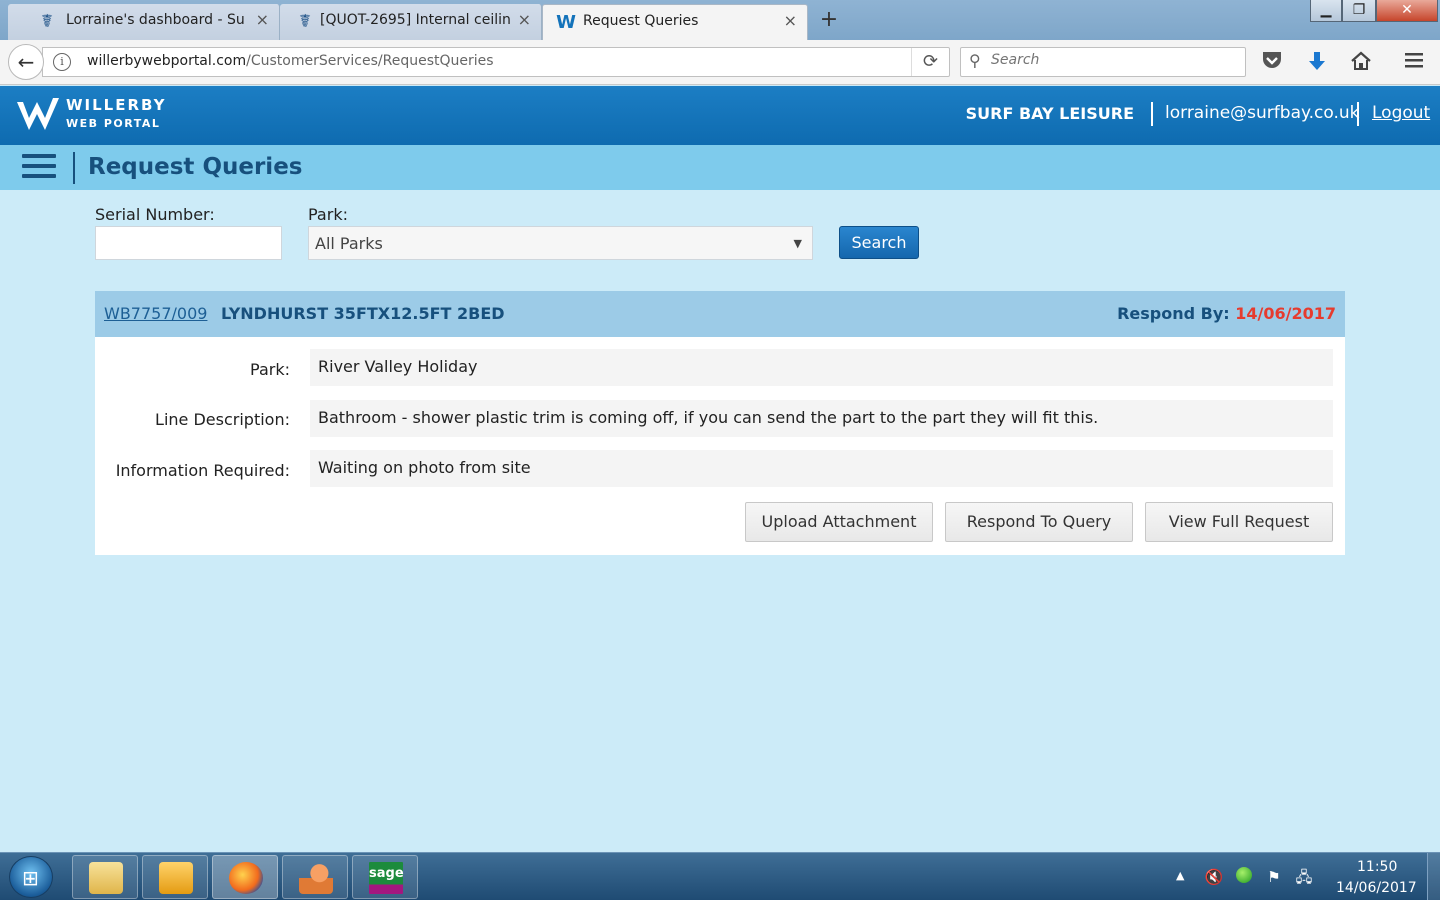  Describe the element at coordinates (720, 876) in the screenshot. I see `windows-taskbar: ⊞ sage ▲ 🔇 ⚑ 🖧 11:50 14/06/2017` at that location.